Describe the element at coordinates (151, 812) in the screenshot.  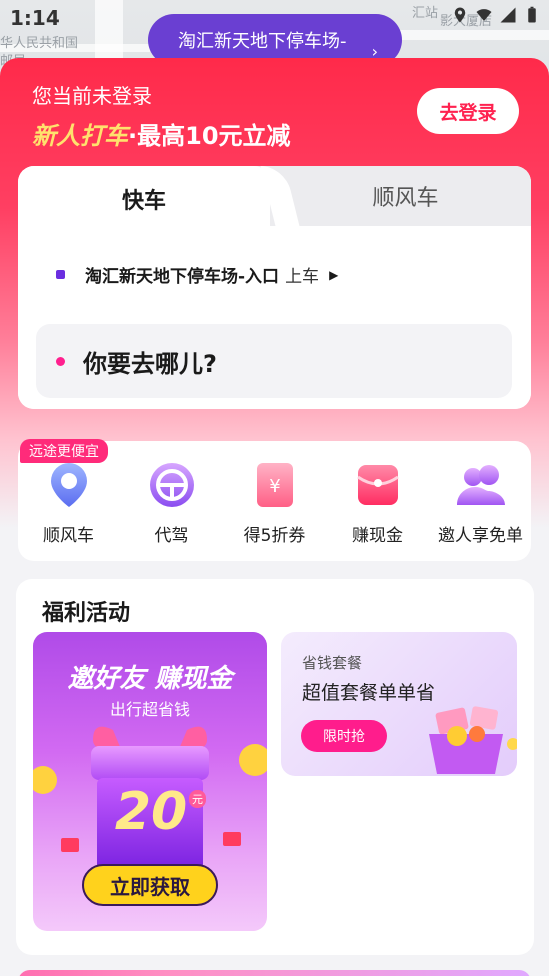
I see `reward-amount: 20` at that location.